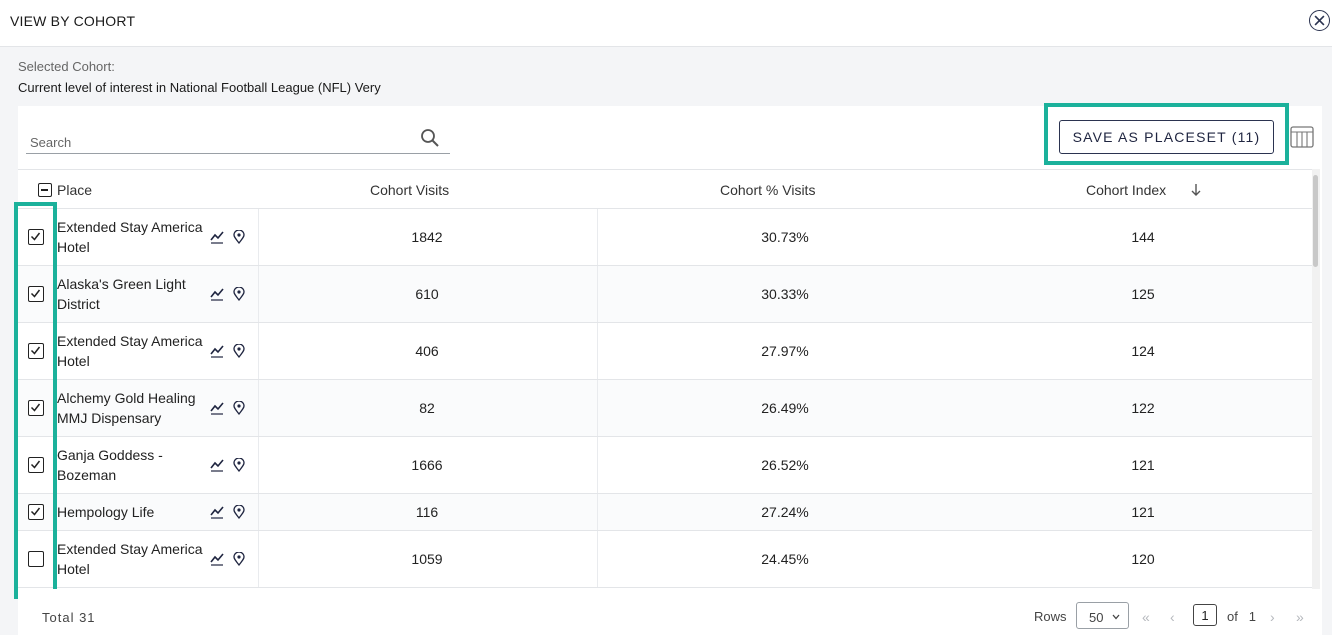  I want to click on rows-per-page-select: 50, so click(1102, 615).